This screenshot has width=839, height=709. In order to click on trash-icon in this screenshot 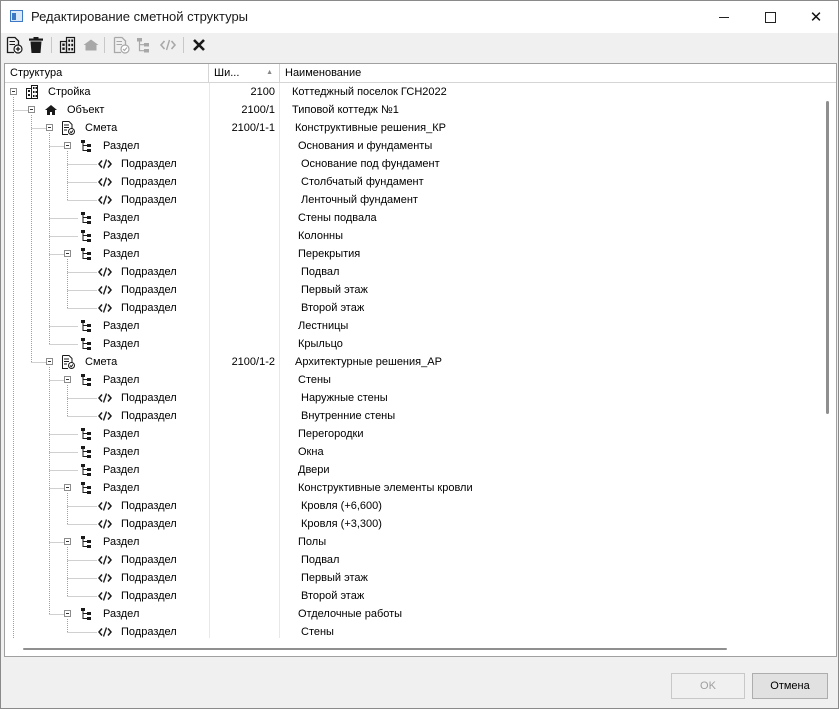, I will do `click(36, 45)`.